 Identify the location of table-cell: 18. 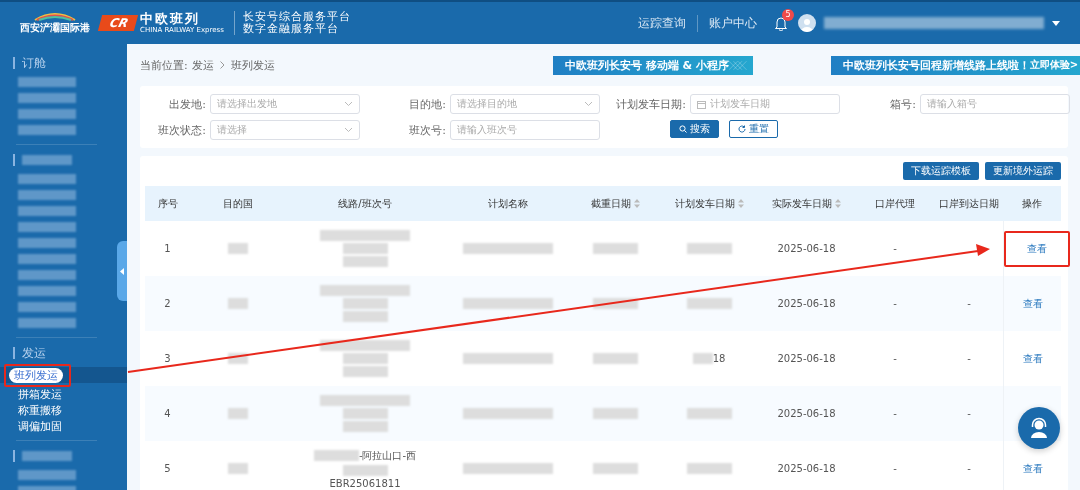
(719, 358).